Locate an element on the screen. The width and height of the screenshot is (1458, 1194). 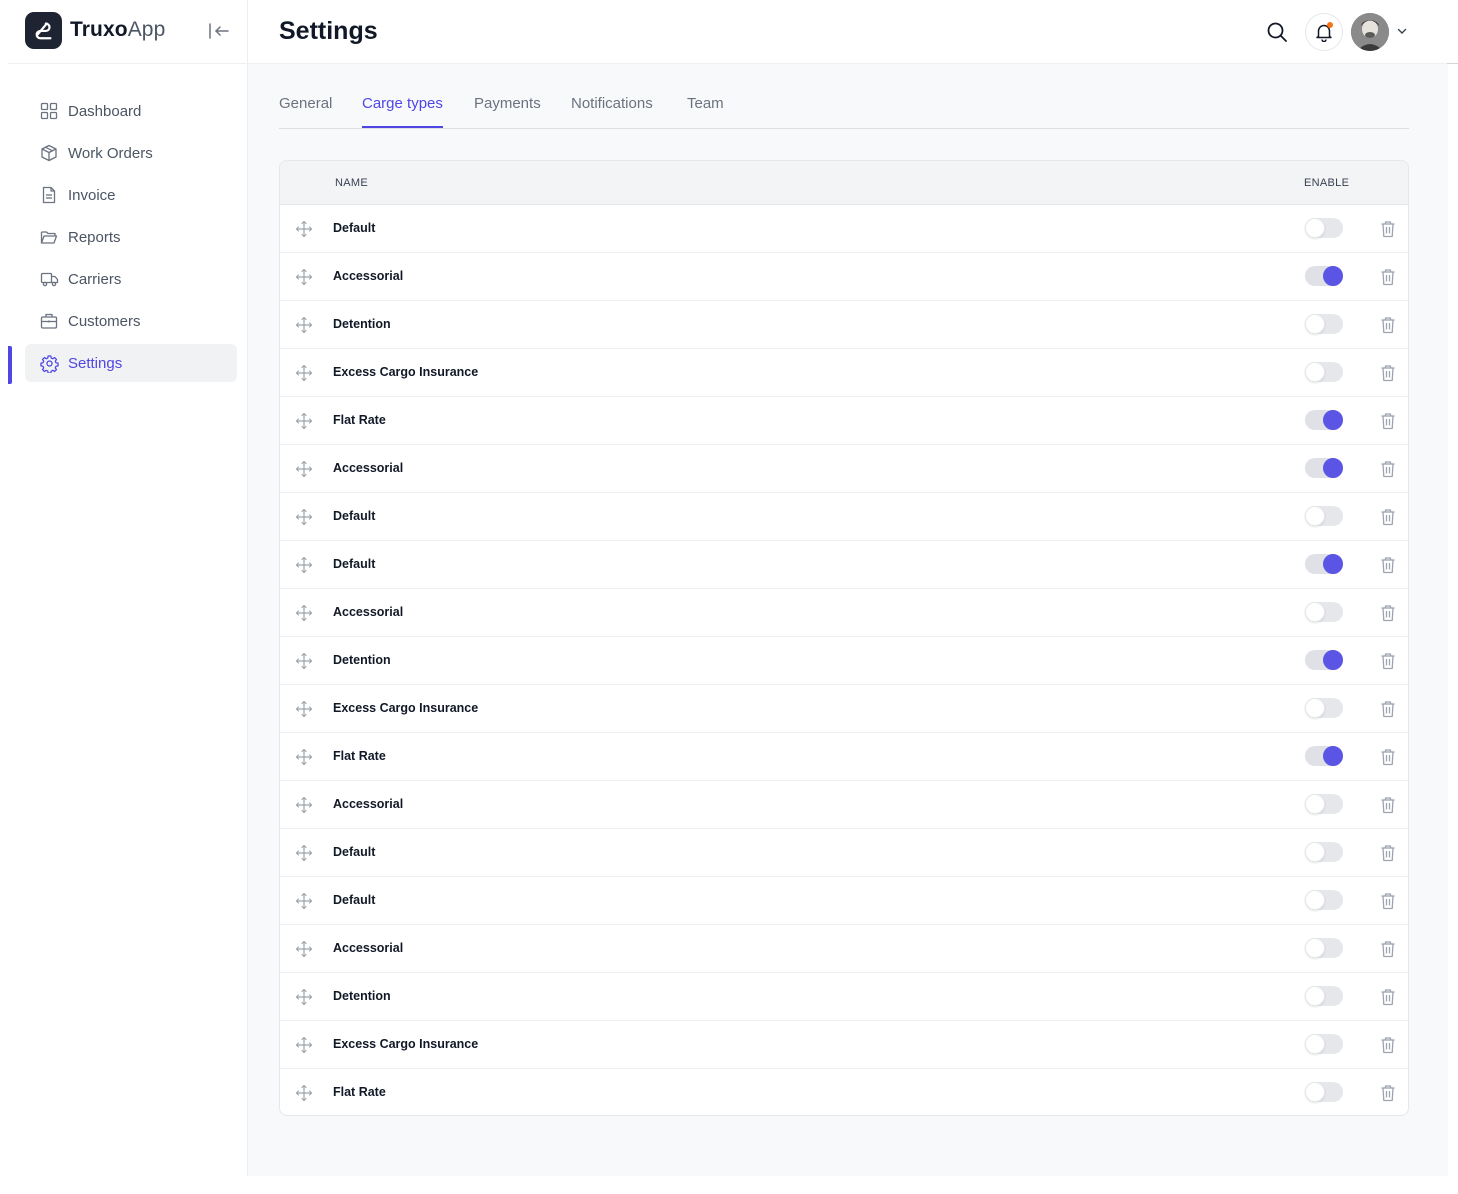
column-header-enable: ENABLE is located at coordinates (1327, 183).